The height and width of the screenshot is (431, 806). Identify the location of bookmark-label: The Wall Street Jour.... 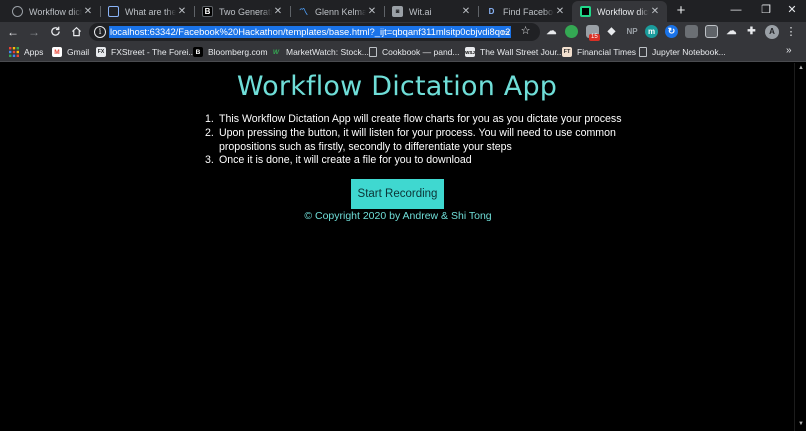
(522, 52).